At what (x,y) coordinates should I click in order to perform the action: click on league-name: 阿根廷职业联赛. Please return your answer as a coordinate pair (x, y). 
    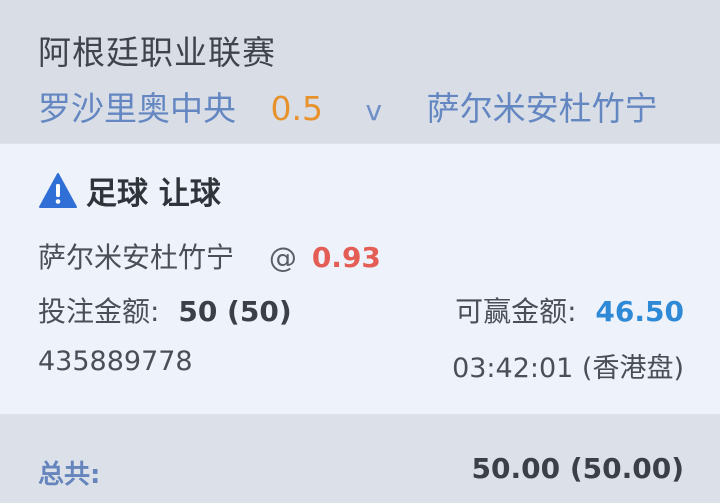
    Looking at the image, I should click on (157, 52).